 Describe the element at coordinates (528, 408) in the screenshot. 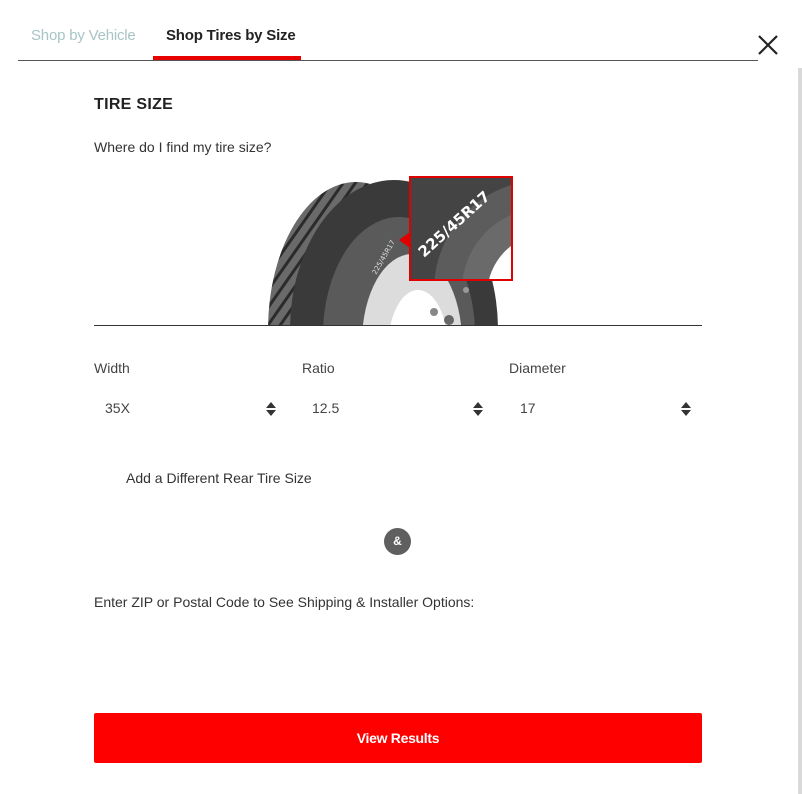

I see `diameter-value: 17` at that location.